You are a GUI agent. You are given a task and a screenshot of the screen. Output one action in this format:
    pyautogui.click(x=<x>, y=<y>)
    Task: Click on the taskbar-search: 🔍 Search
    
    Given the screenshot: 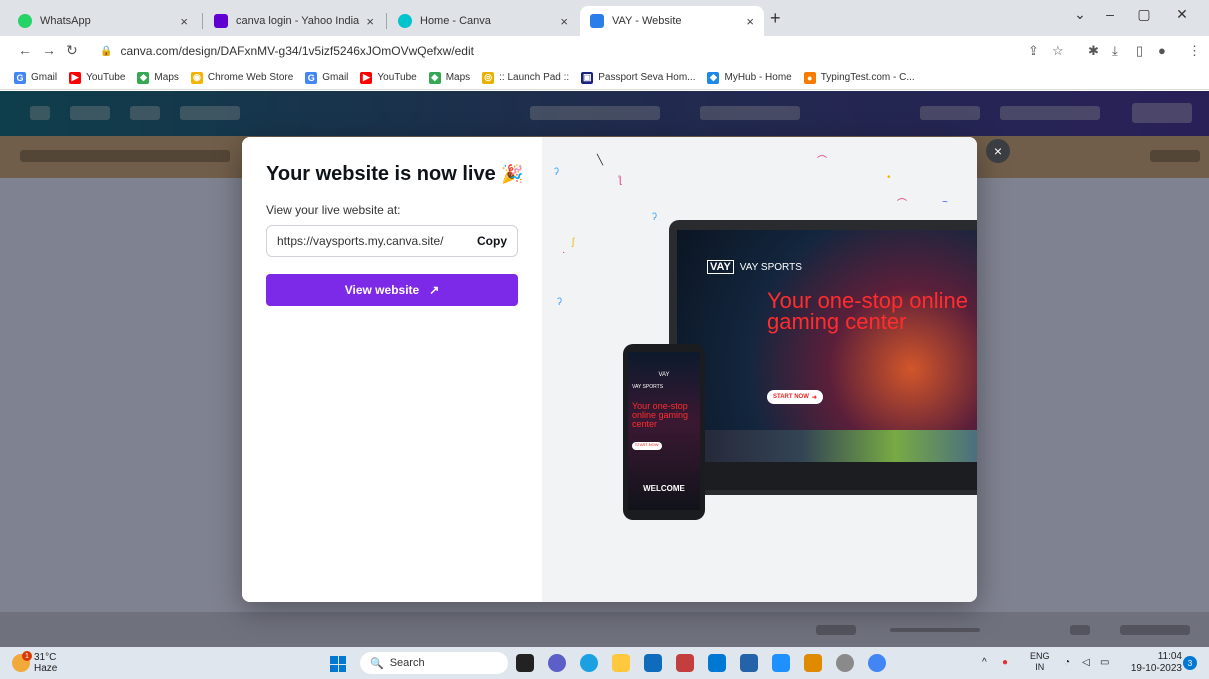 What is the action you would take?
    pyautogui.click(x=434, y=663)
    